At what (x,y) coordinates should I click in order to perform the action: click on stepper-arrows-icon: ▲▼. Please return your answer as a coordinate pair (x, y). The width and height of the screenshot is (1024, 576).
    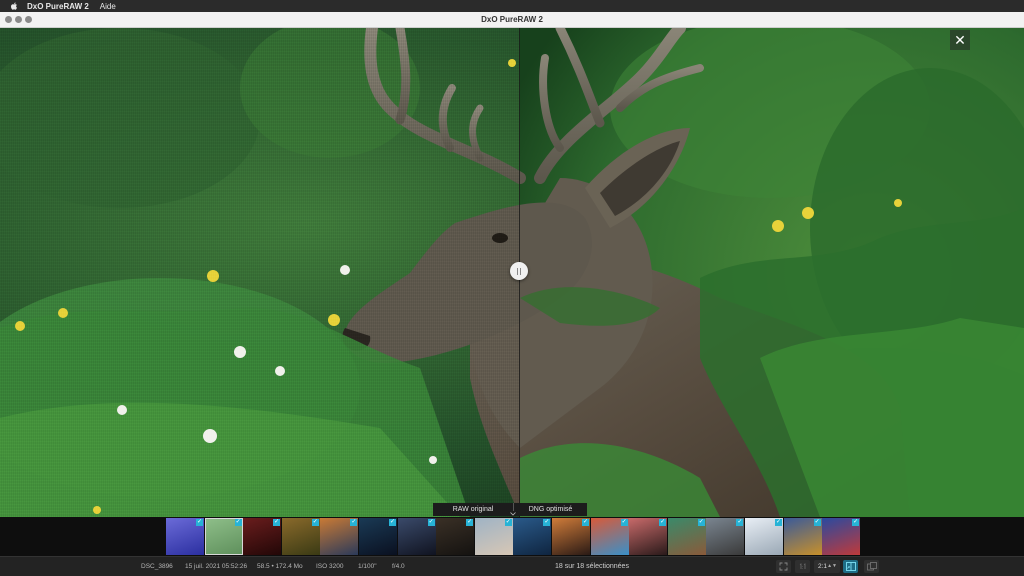
    Looking at the image, I should click on (832, 566).